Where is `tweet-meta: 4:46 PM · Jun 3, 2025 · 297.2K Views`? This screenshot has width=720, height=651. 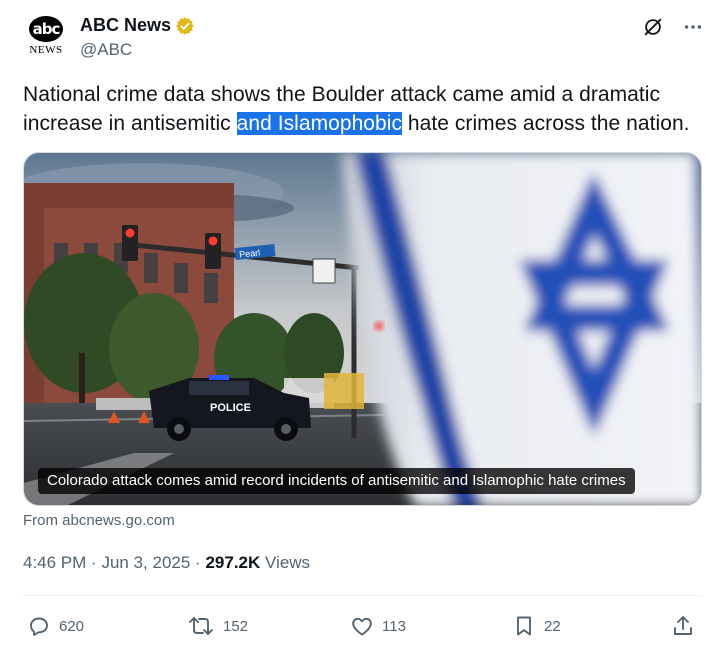 tweet-meta: 4:46 PM · Jun 3, 2025 · 297.2K Views is located at coordinates (166, 563).